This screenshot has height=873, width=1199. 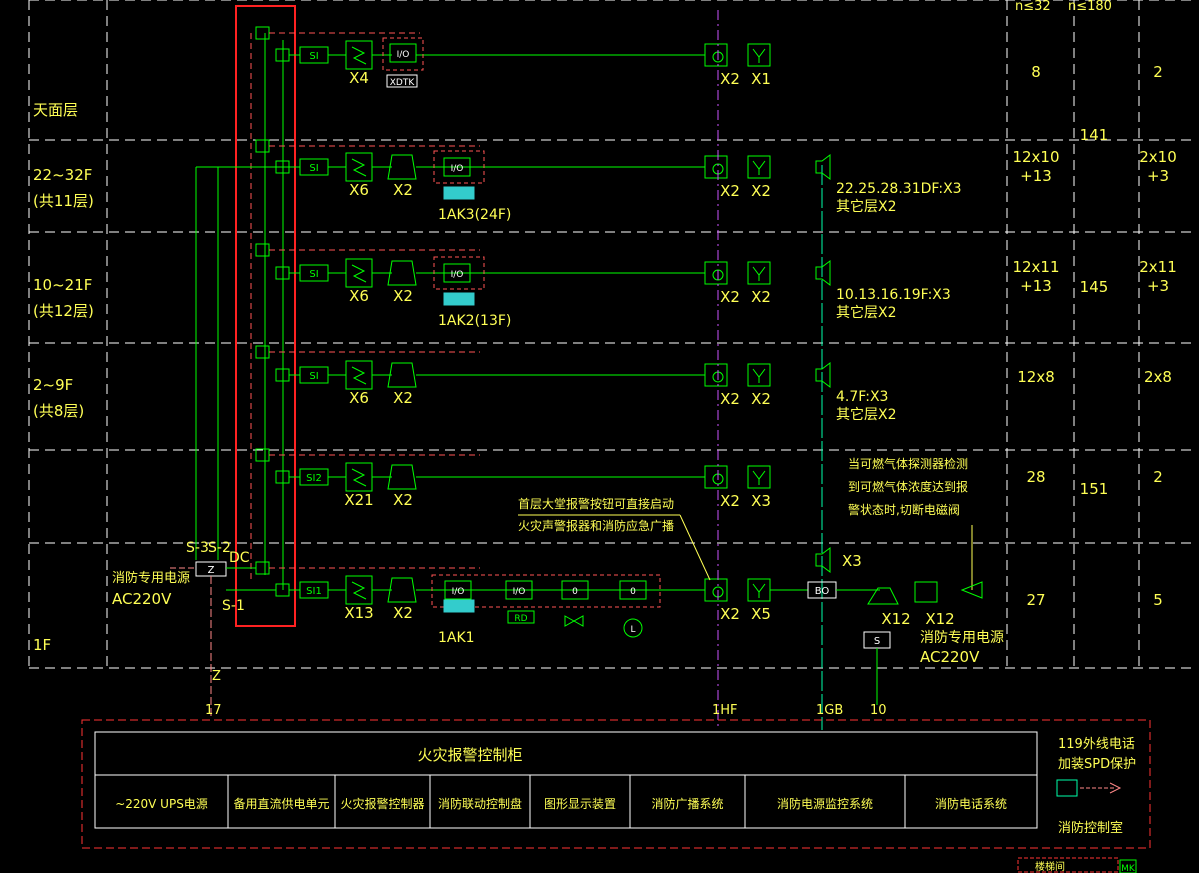 I want to click on floor-sub: (共12层), so click(x=63, y=311).